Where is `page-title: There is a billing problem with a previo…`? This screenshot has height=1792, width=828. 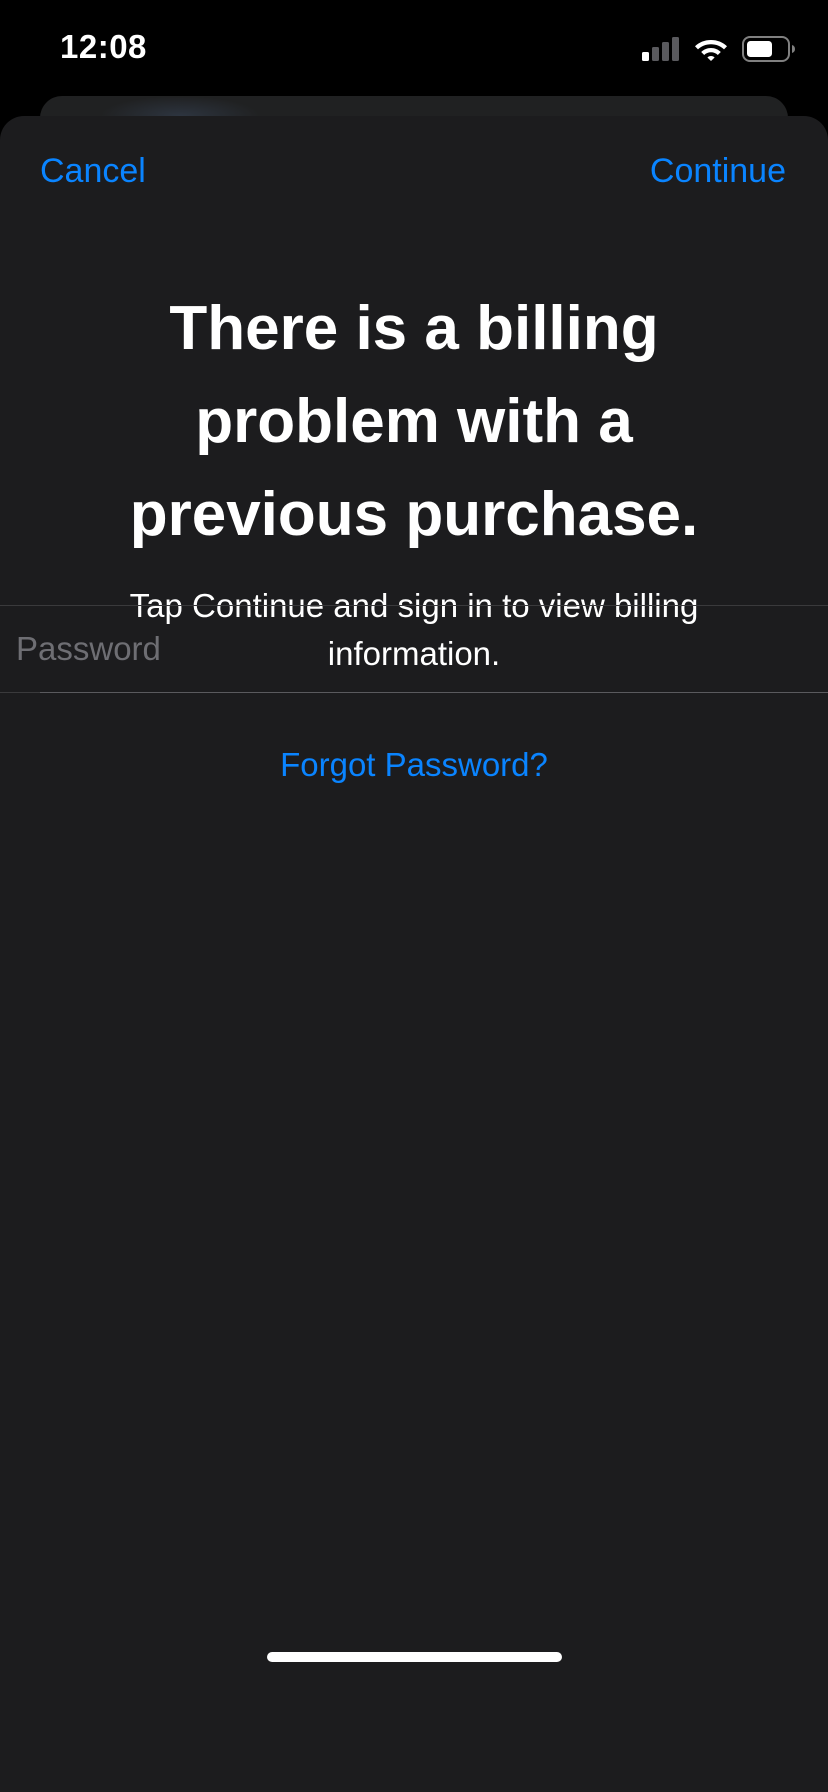
page-title: There is a billing problem with a previo… is located at coordinates (414, 421).